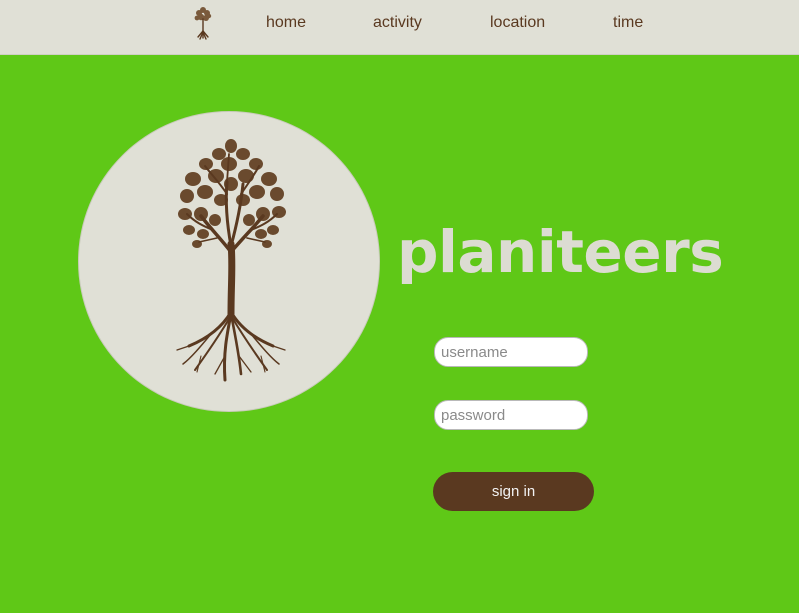 This screenshot has width=799, height=613. Describe the element at coordinates (511, 415) in the screenshot. I see `password-input` at that location.